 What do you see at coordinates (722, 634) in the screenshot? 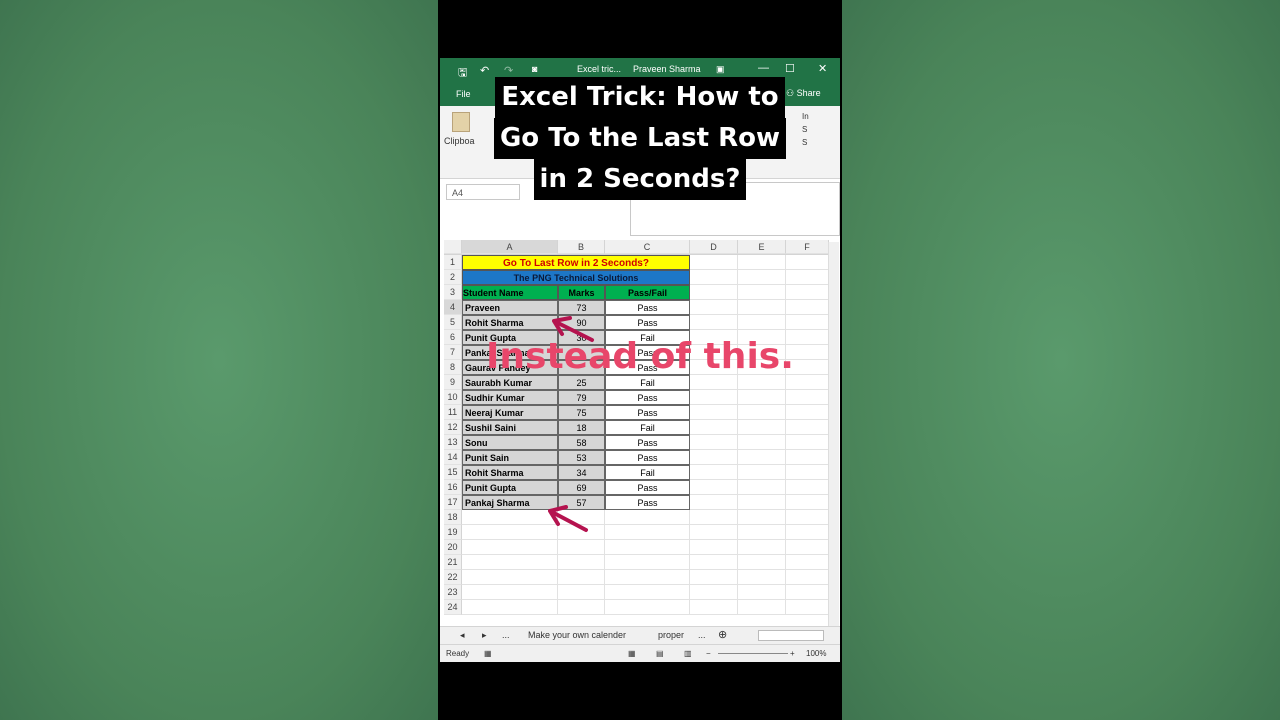
I see `add-sheet-icon: ⊕` at bounding box center [722, 634].